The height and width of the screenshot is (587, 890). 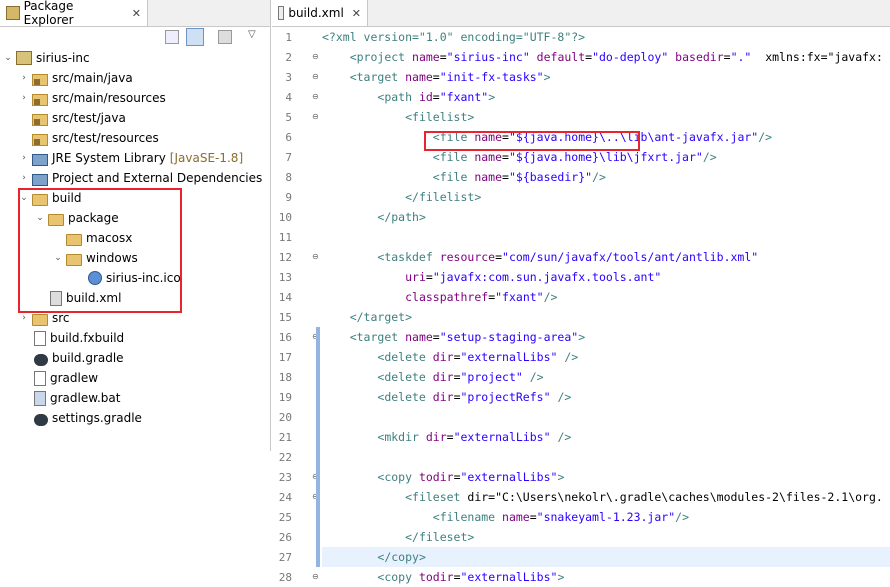 I want to click on tree-item: ⌄ build, so click(x=50, y=198).